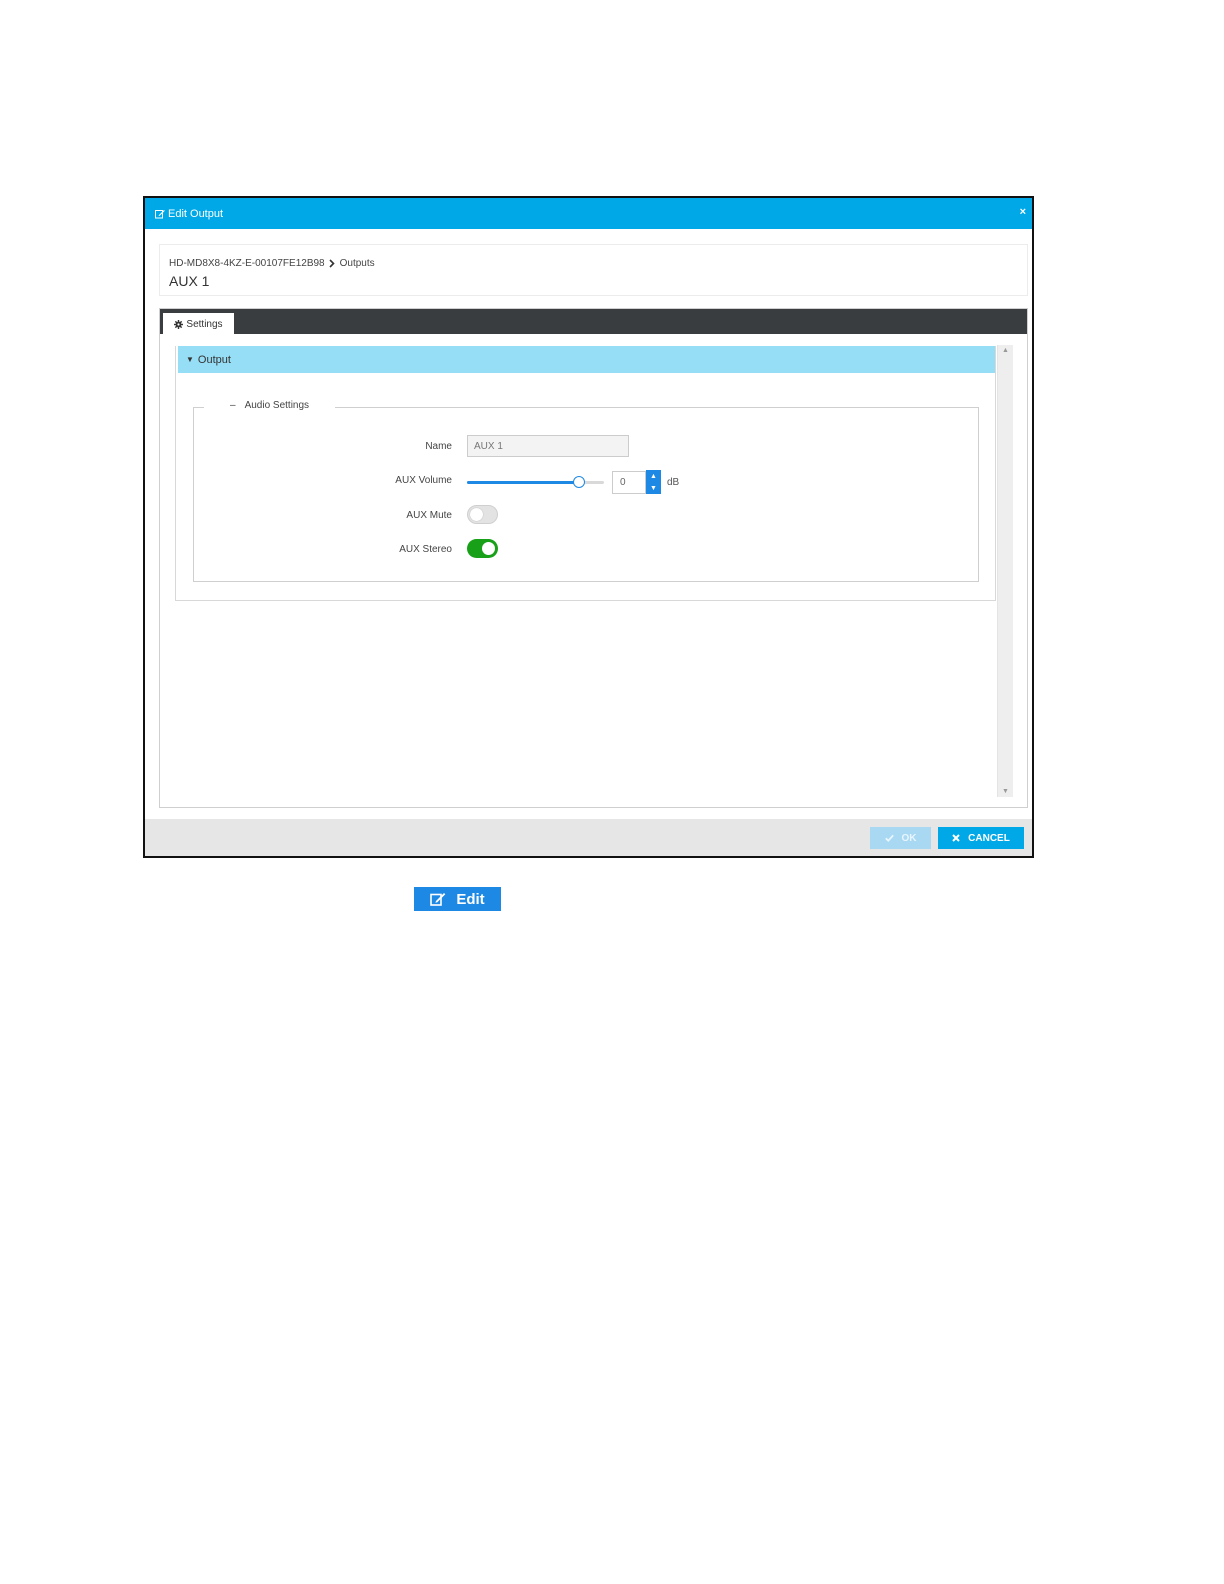 The width and height of the screenshot is (1224, 1584). What do you see at coordinates (673, 482) in the screenshot?
I see `volume-unit: dB` at bounding box center [673, 482].